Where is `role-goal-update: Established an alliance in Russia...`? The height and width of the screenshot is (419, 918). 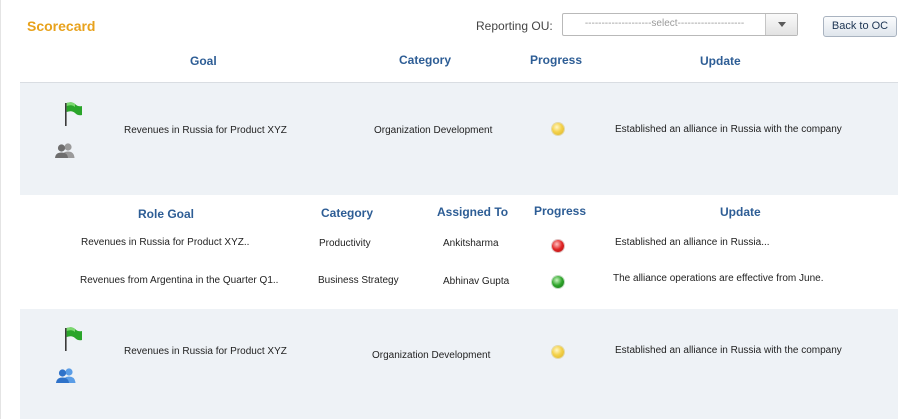 role-goal-update: Established an alliance in Russia... is located at coordinates (692, 242).